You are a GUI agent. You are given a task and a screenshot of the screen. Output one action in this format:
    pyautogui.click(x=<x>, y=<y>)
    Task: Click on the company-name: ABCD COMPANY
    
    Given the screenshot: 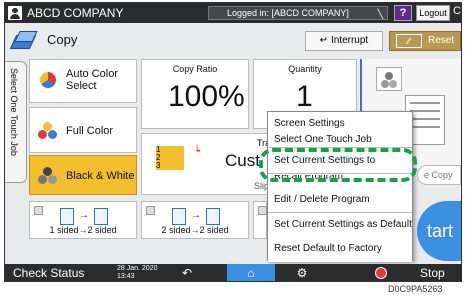 What is the action you would take?
    pyautogui.click(x=75, y=13)
    